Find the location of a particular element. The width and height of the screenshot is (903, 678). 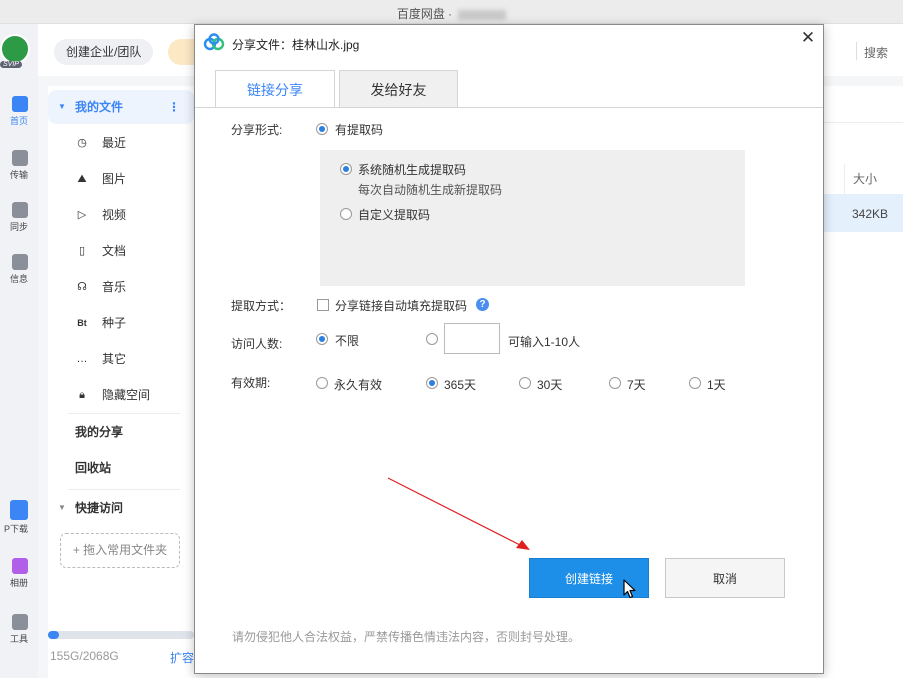

phone-icon is located at coordinates (19, 510).